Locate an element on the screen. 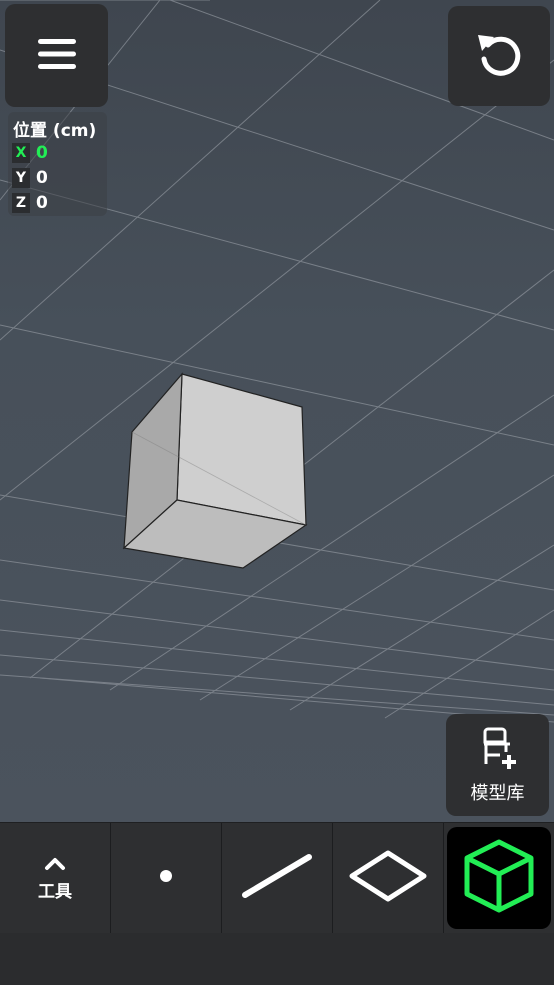 This screenshot has width=554, height=985. tools-label: 工具 is located at coordinates (55, 891).